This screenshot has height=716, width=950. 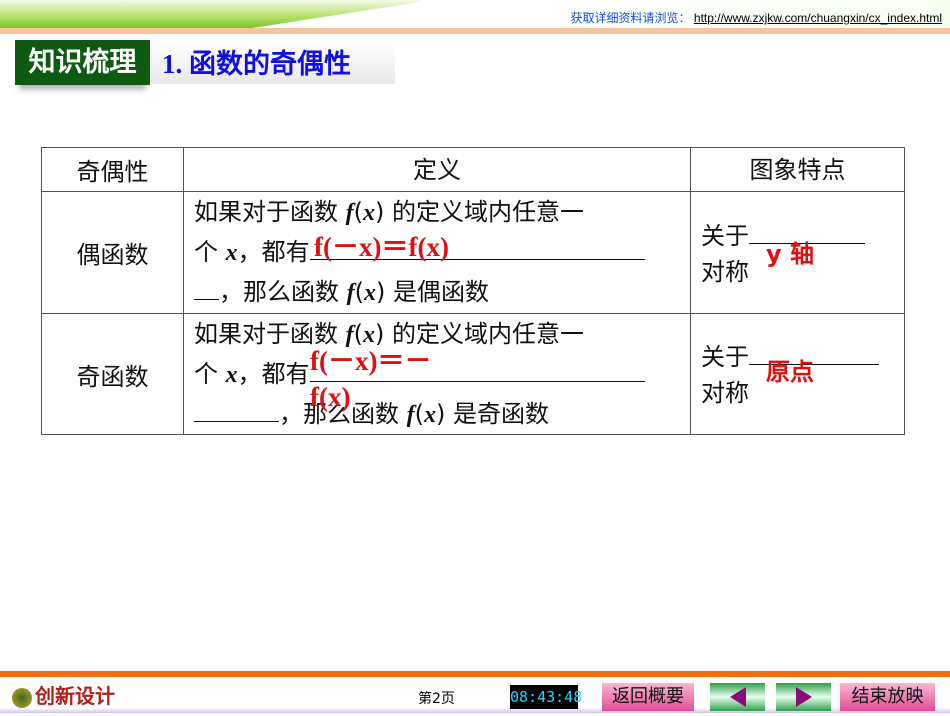 I want to click on arrow-left-icon, so click(x=737, y=697).